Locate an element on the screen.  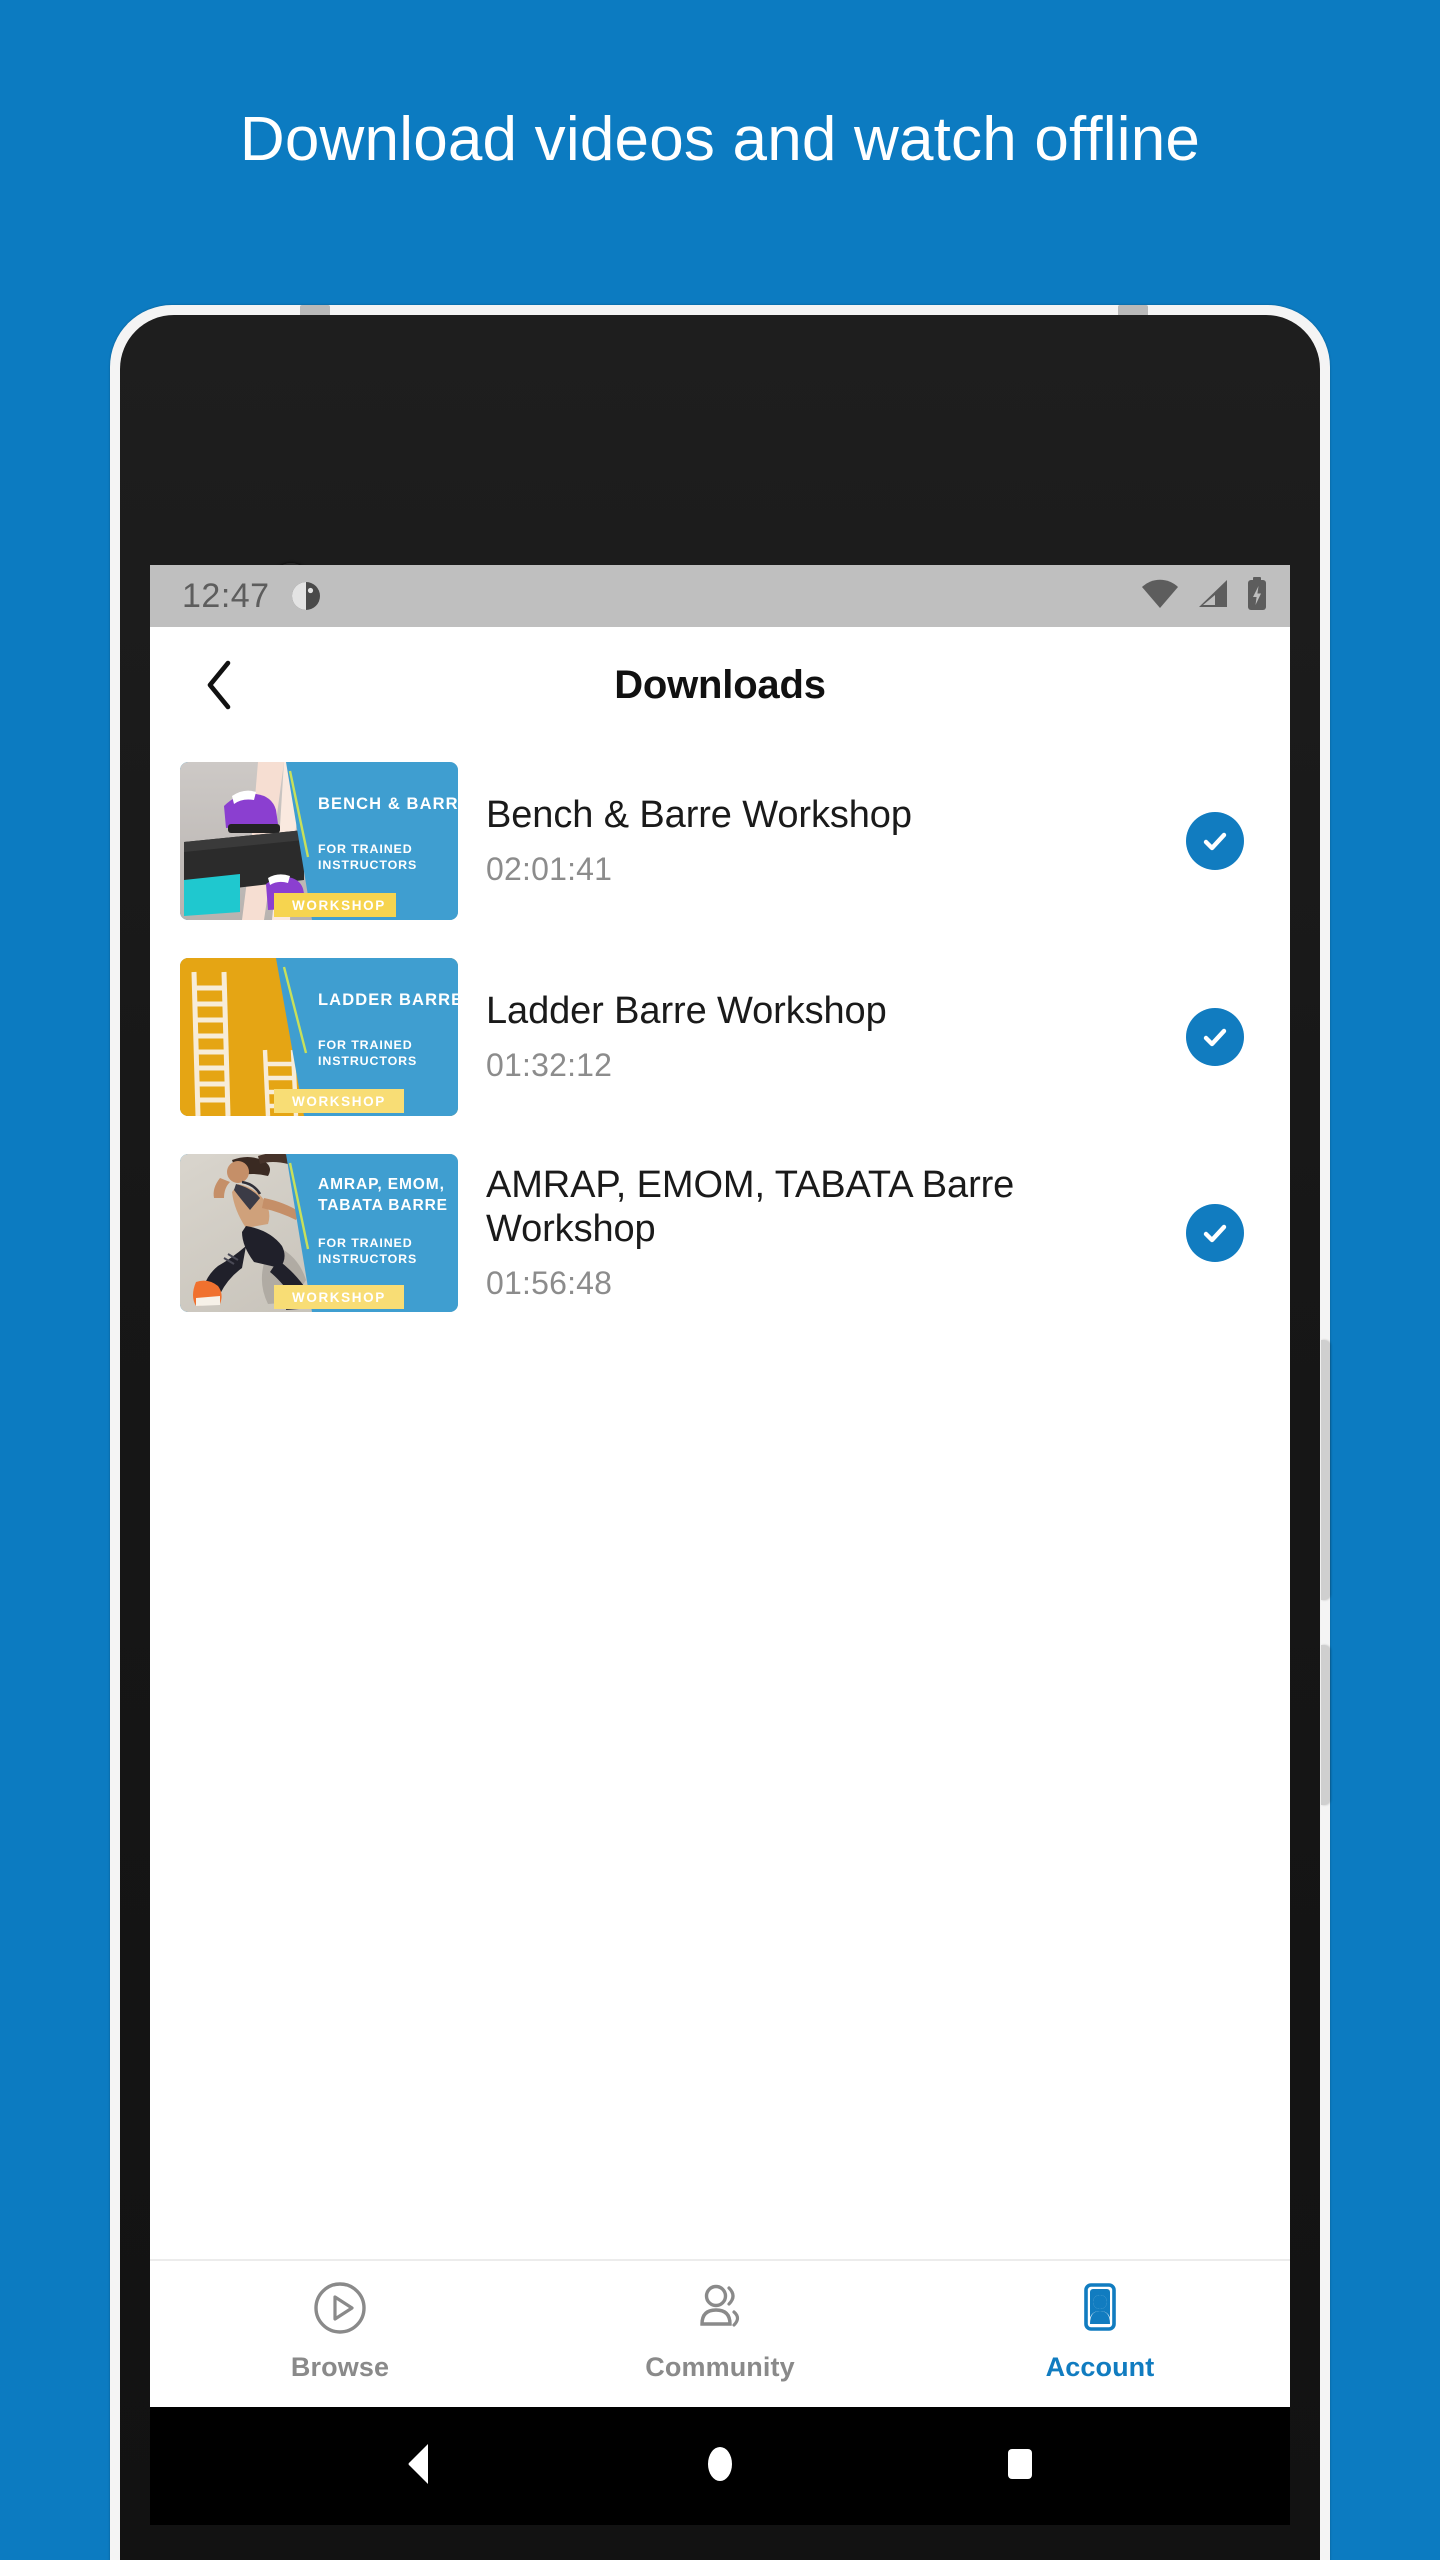
tab-account-label: Account is located at coordinates (1100, 2367).